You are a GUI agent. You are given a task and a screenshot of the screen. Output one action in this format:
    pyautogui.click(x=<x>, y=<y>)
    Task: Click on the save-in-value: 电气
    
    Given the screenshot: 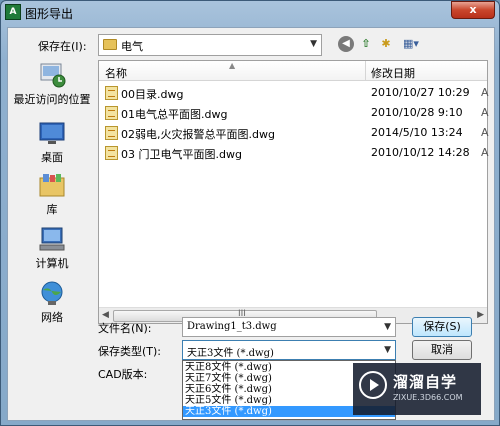 What is the action you would take?
    pyautogui.click(x=132, y=46)
    